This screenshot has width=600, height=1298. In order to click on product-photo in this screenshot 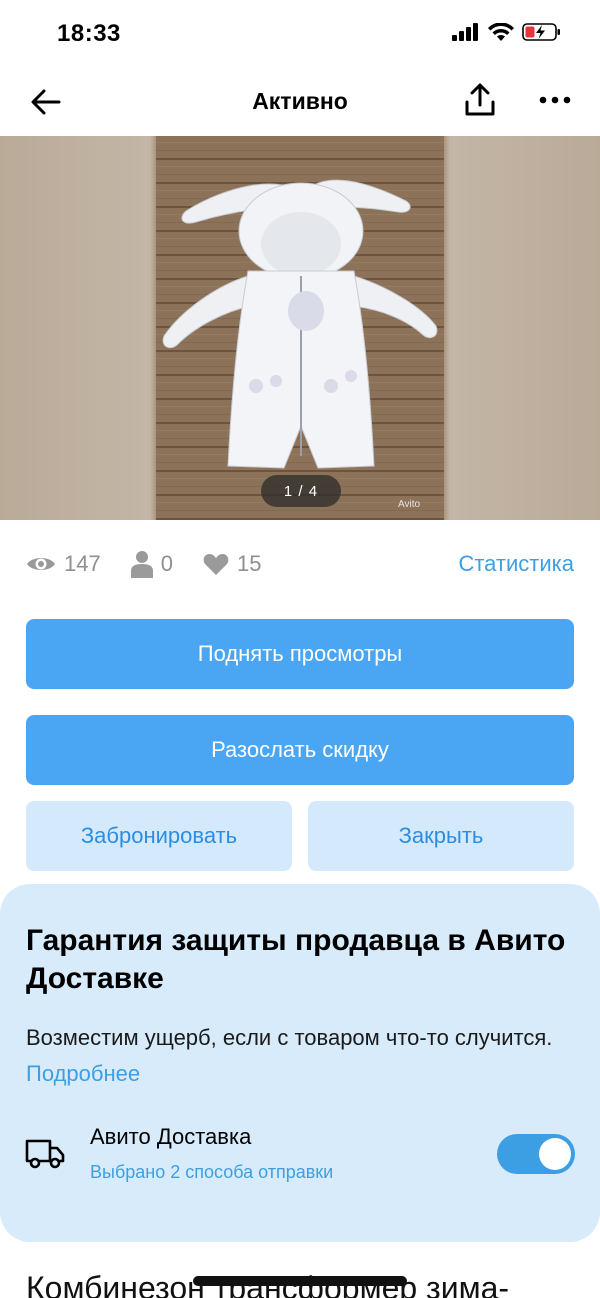, I will do `click(300, 328)`.